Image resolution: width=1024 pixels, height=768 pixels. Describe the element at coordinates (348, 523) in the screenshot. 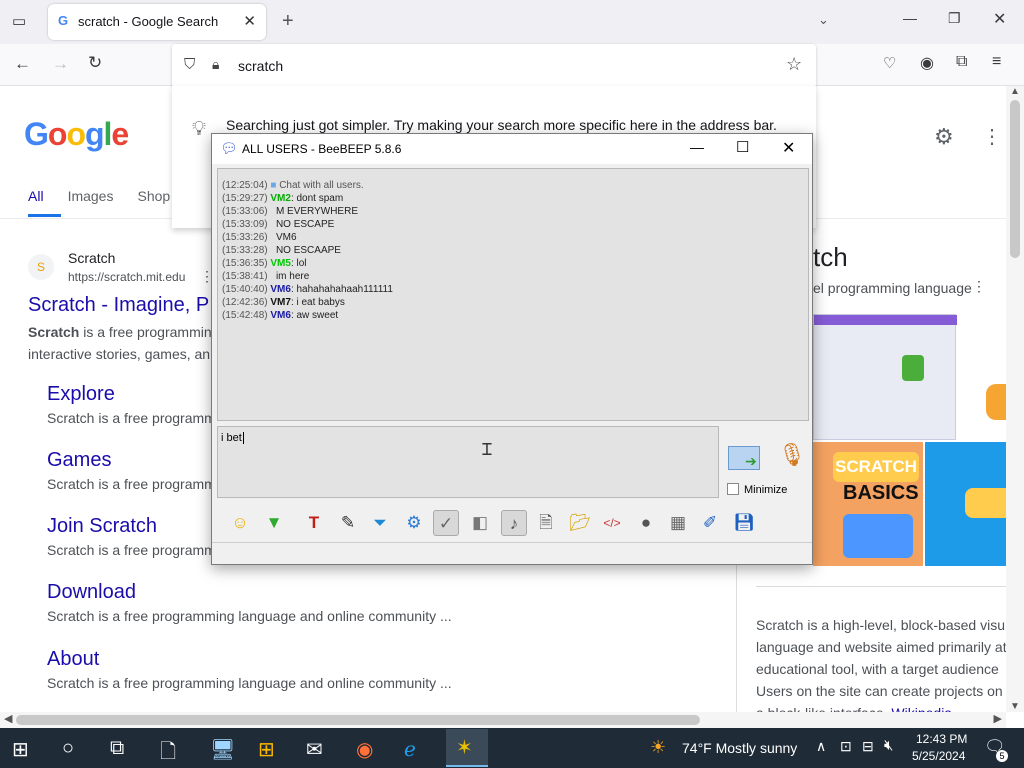

I see `brush-icon: ✎` at that location.